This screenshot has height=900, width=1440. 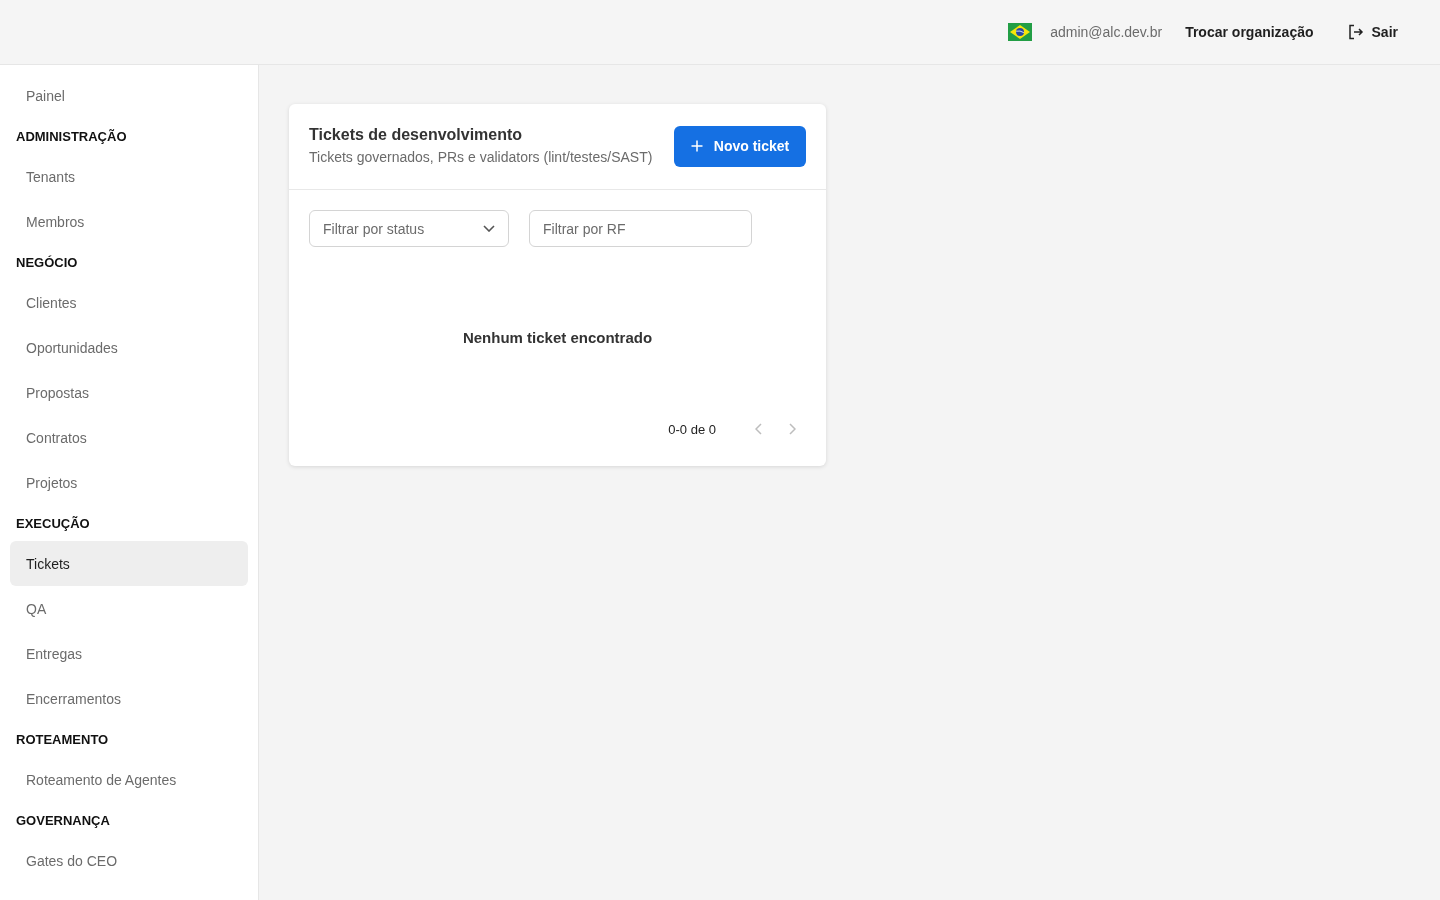 What do you see at coordinates (129, 653) in the screenshot?
I see `sidebar-item: Entregas` at bounding box center [129, 653].